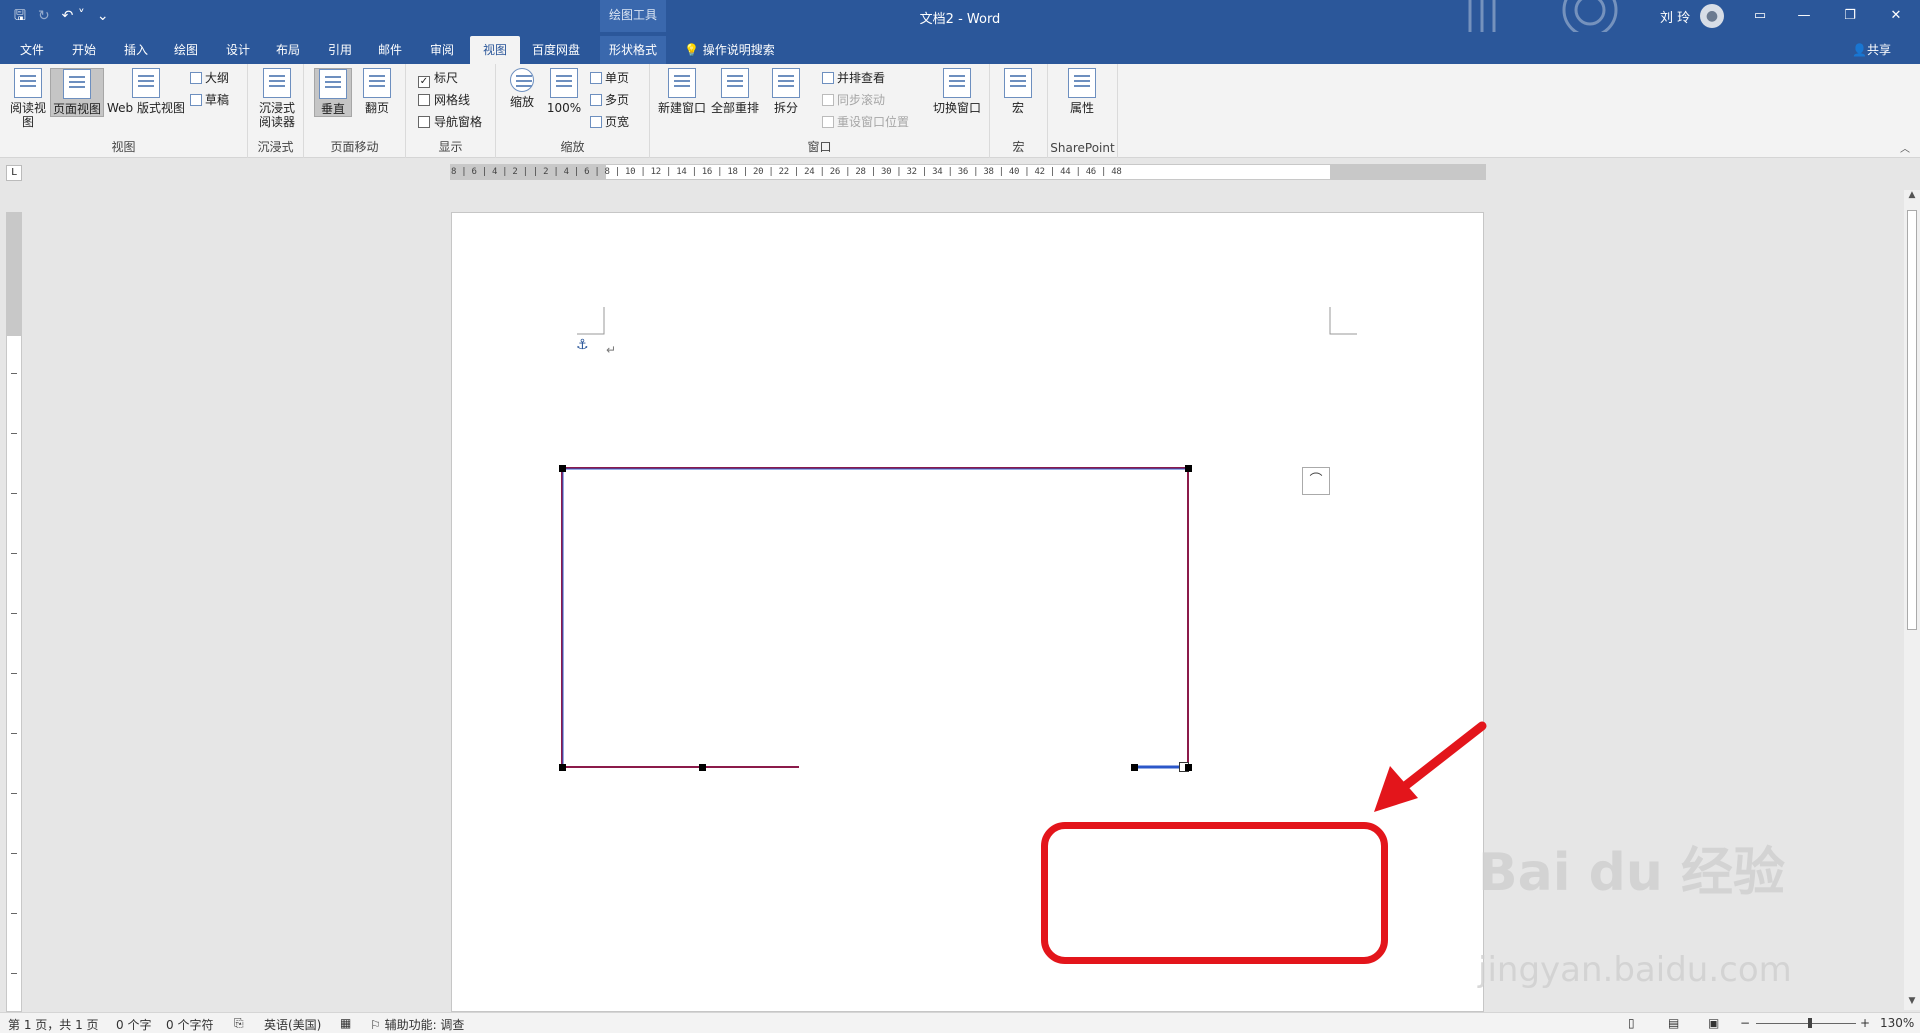 The width and height of the screenshot is (1920, 1033). Describe the element at coordinates (14, 173) in the screenshot. I see `tab-selector: L` at that location.